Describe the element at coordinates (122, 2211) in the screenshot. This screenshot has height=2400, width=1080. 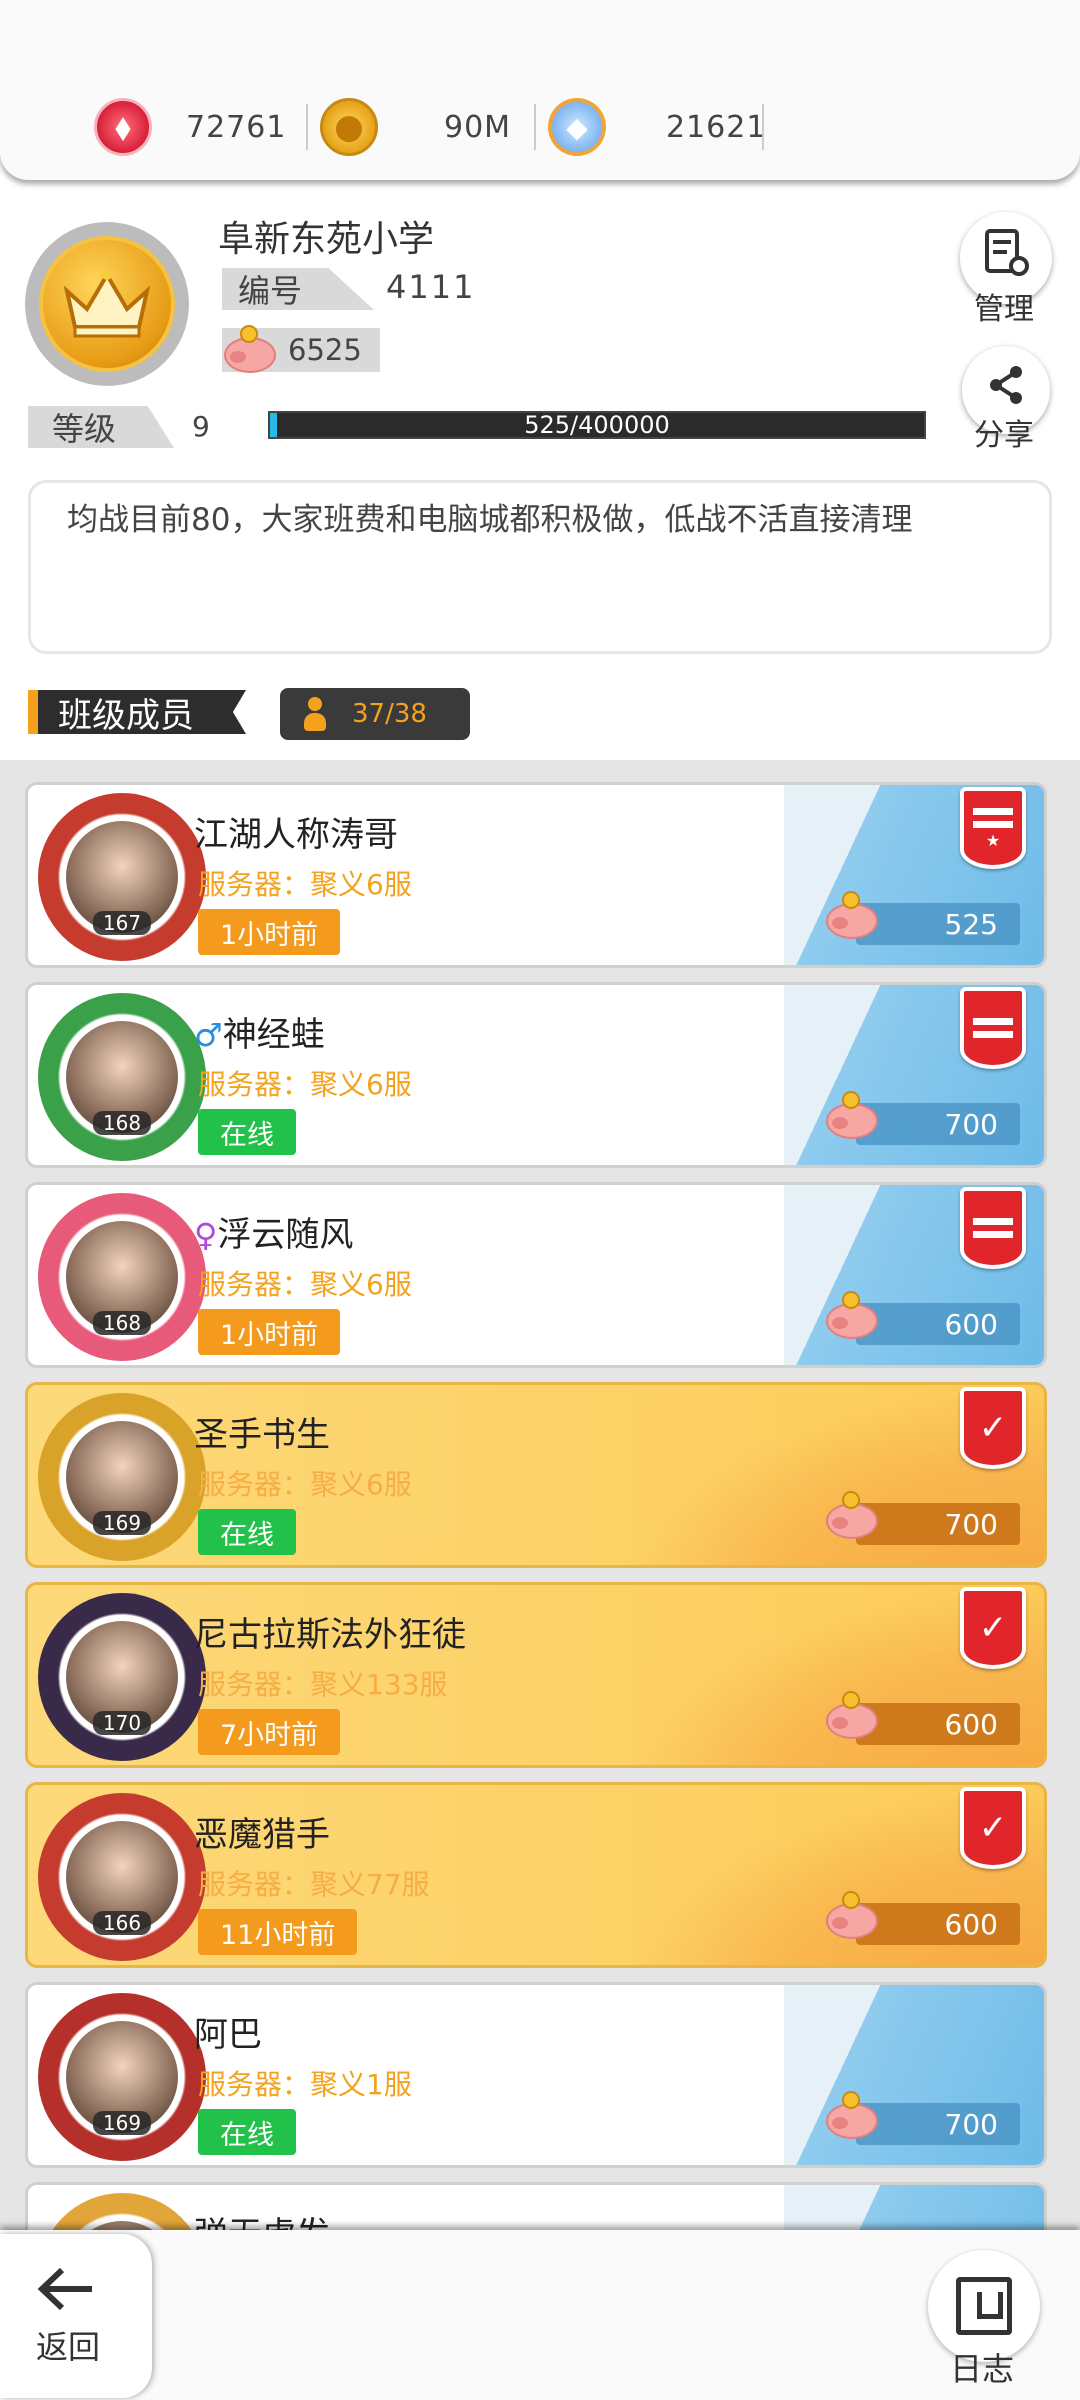
I see `avatar` at that location.